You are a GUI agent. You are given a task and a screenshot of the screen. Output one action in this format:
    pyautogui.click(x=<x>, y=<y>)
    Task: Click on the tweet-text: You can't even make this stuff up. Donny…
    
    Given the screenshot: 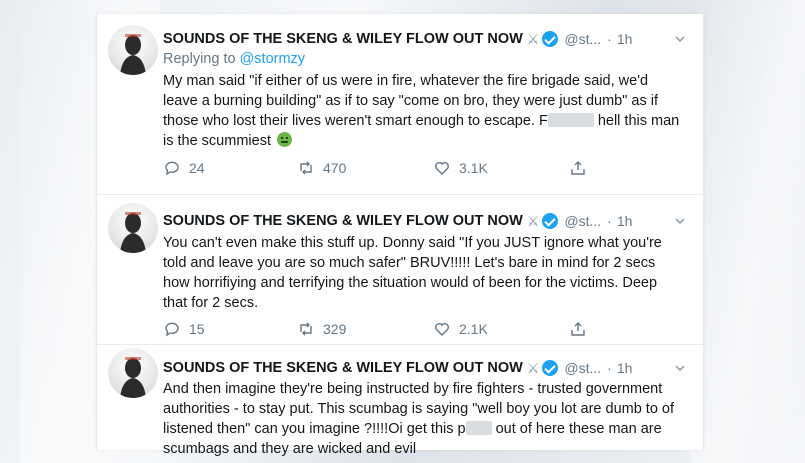 What is the action you would take?
    pyautogui.click(x=412, y=273)
    